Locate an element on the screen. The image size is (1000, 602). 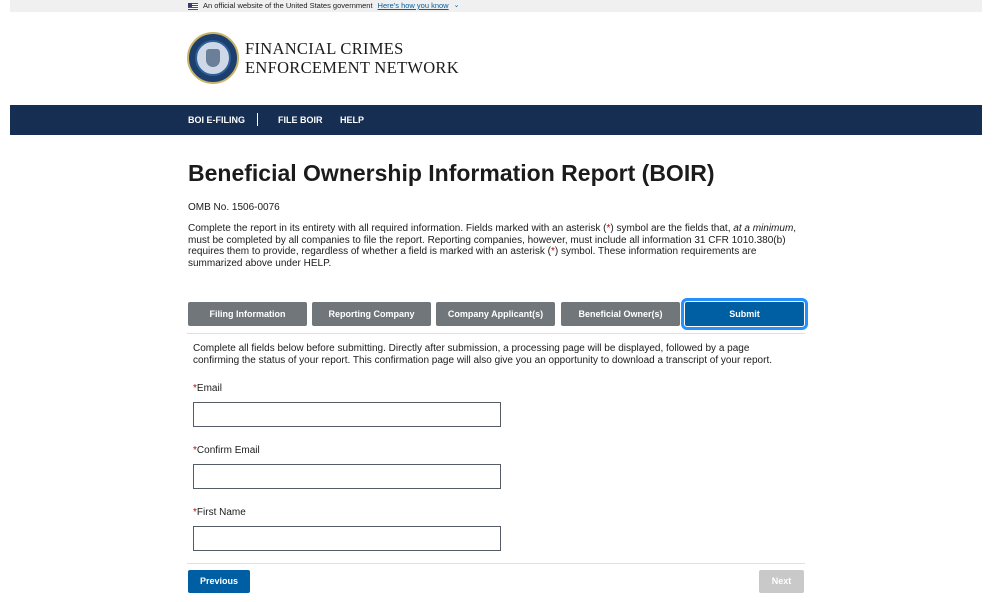
email-label-text: Email is located at coordinates (209, 388).